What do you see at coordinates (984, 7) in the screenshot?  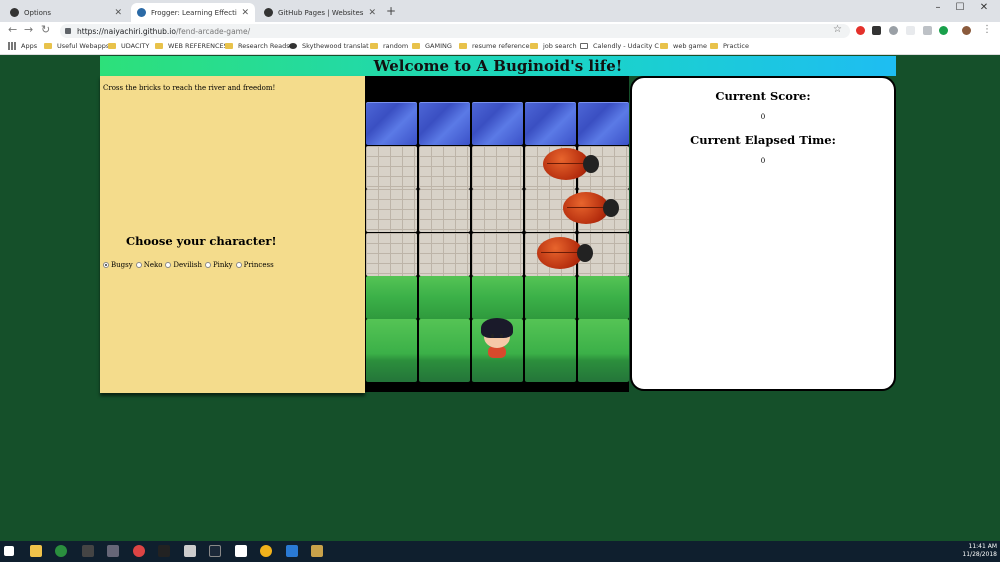 I see `close-window-icon: ✕` at bounding box center [984, 7].